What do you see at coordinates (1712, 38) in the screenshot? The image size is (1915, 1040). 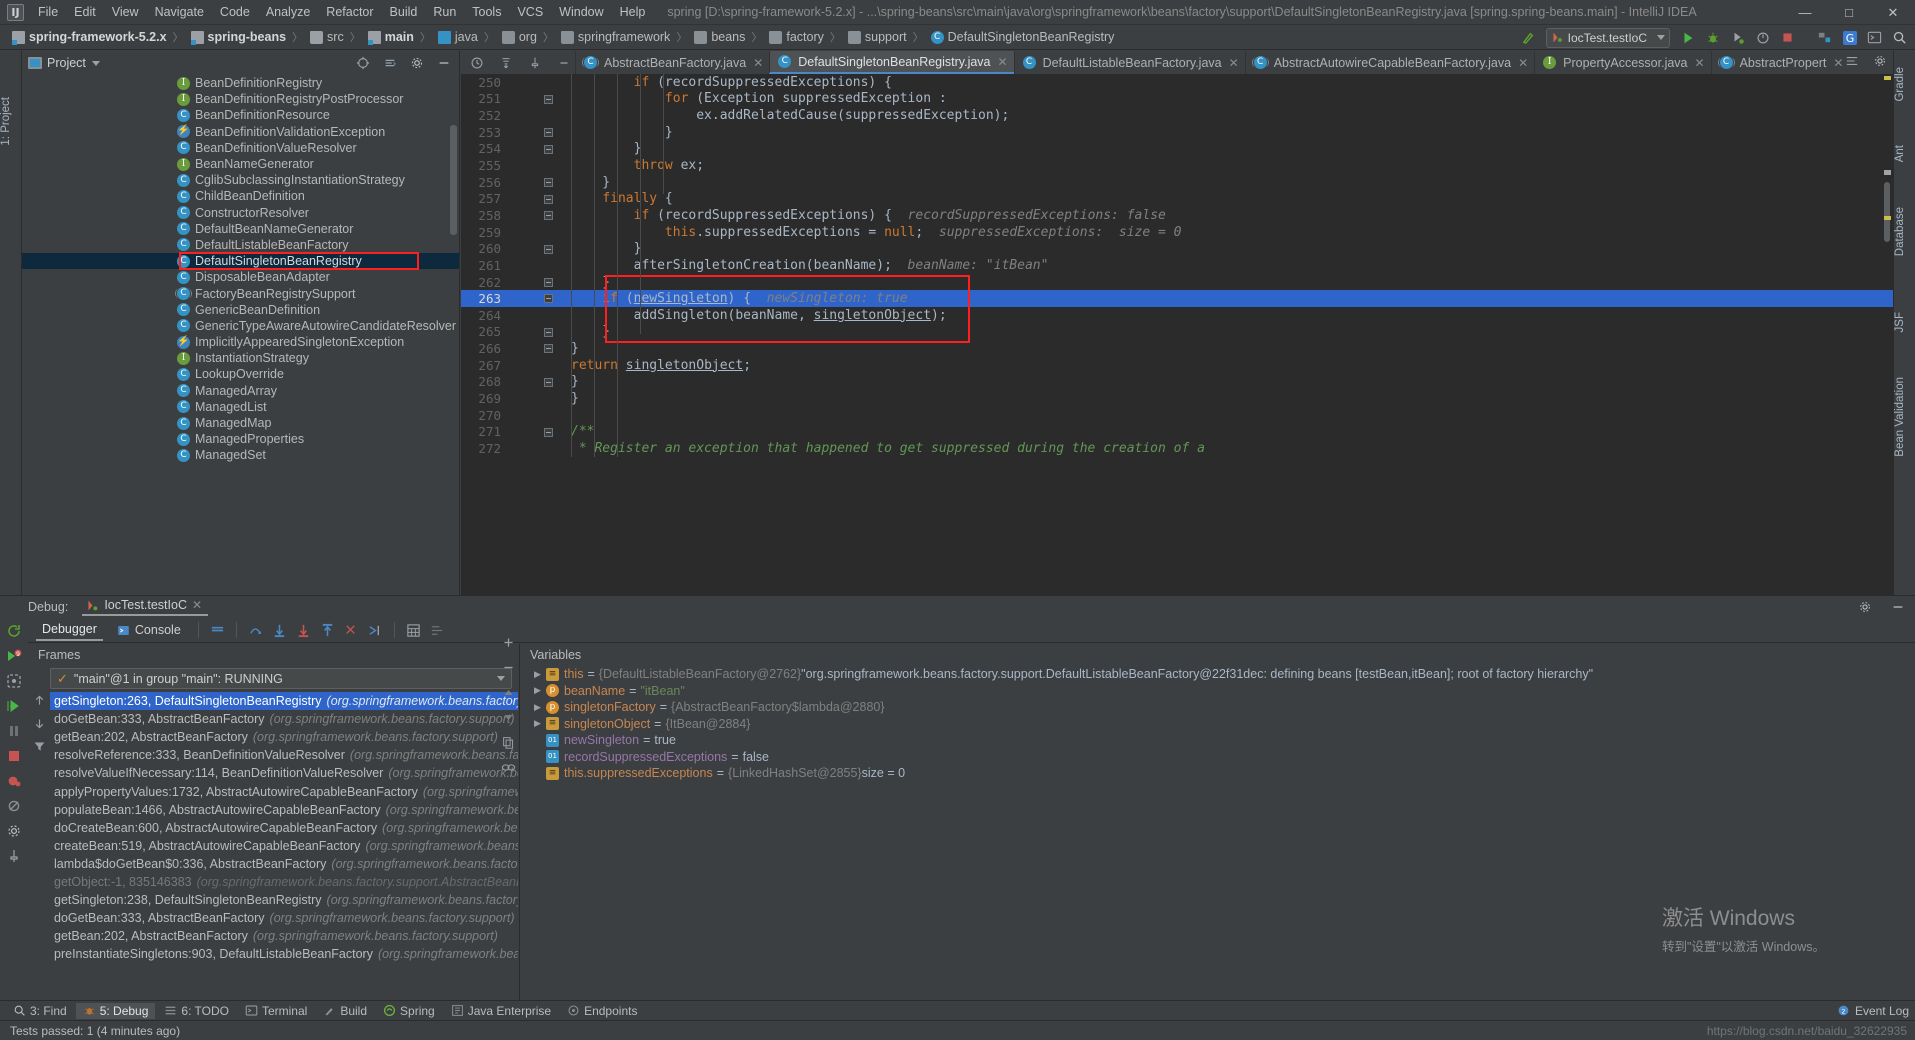 I see `debug-button` at bounding box center [1712, 38].